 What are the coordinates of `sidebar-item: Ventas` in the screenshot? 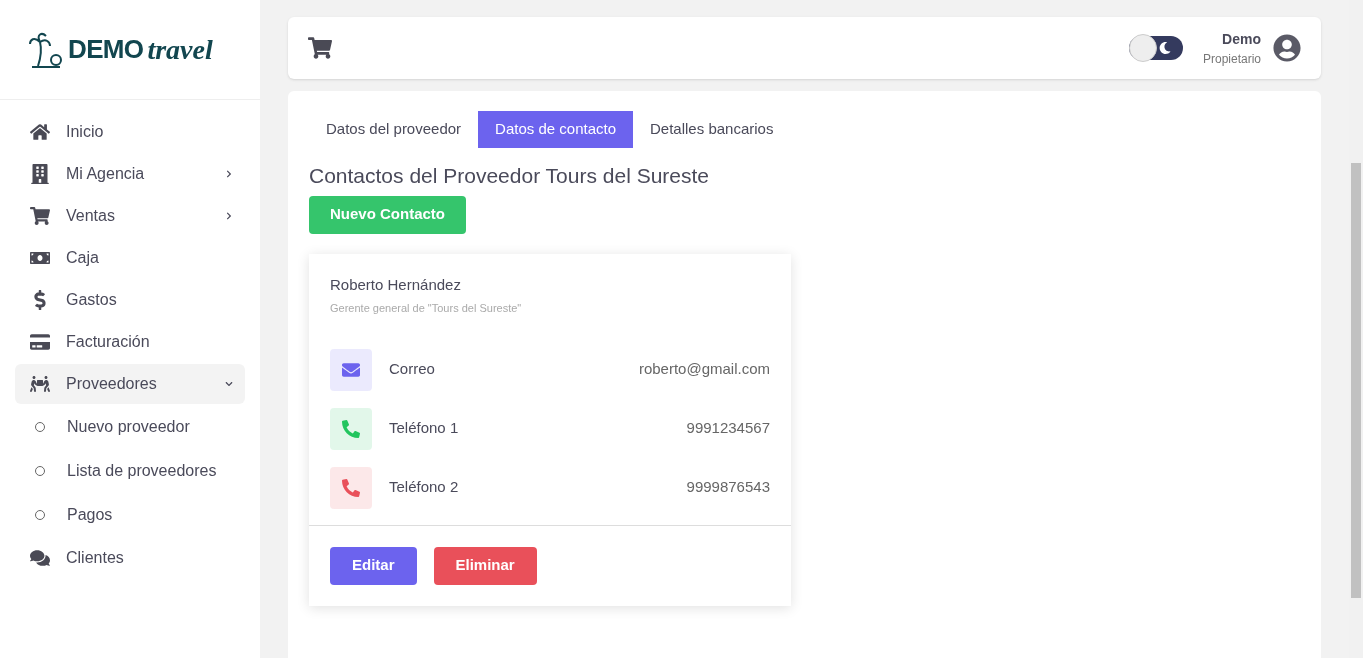 It's located at (130, 216).